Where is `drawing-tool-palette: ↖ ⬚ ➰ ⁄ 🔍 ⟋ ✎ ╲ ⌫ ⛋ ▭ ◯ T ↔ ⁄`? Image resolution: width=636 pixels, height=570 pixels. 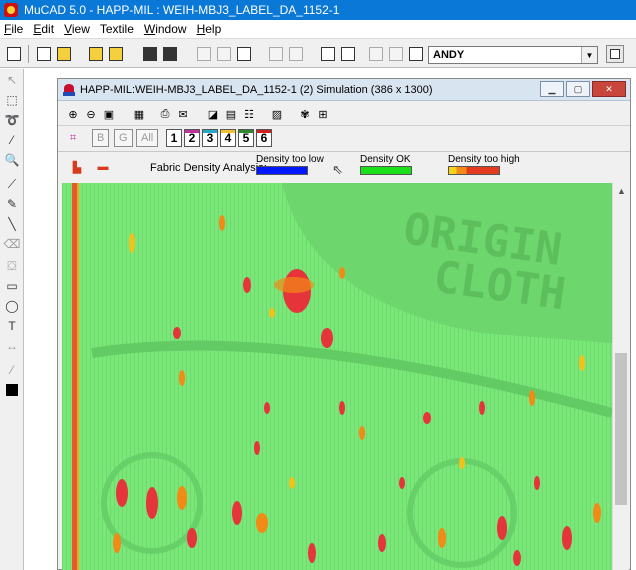 drawing-tool-palette: ↖ ⬚ ➰ ⁄ 🔍 ⟋ ✎ ╲ ⌫ ⛋ ▭ ◯ T ↔ ⁄ is located at coordinates (12, 319).